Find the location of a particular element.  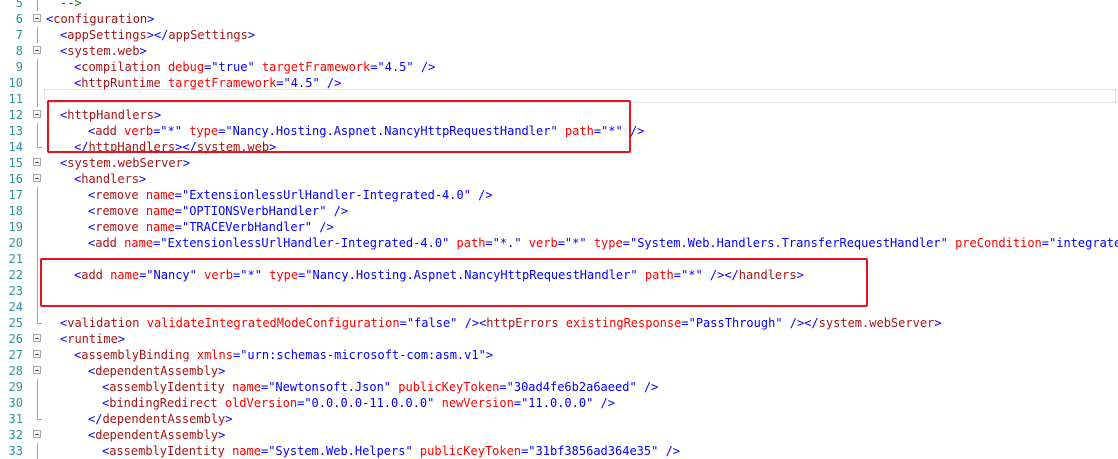

code-line: 18 <remove name="OPTIONSVerbHandler" /> is located at coordinates (559, 211).